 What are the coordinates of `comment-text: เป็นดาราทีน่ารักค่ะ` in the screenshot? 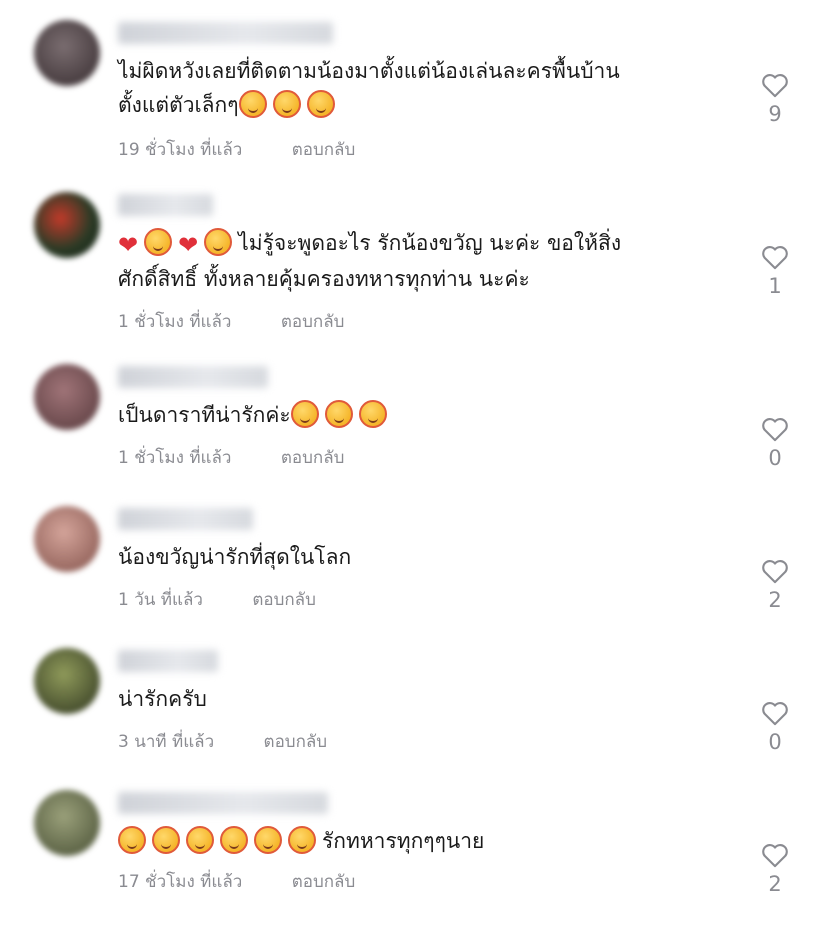 It's located at (418, 415).